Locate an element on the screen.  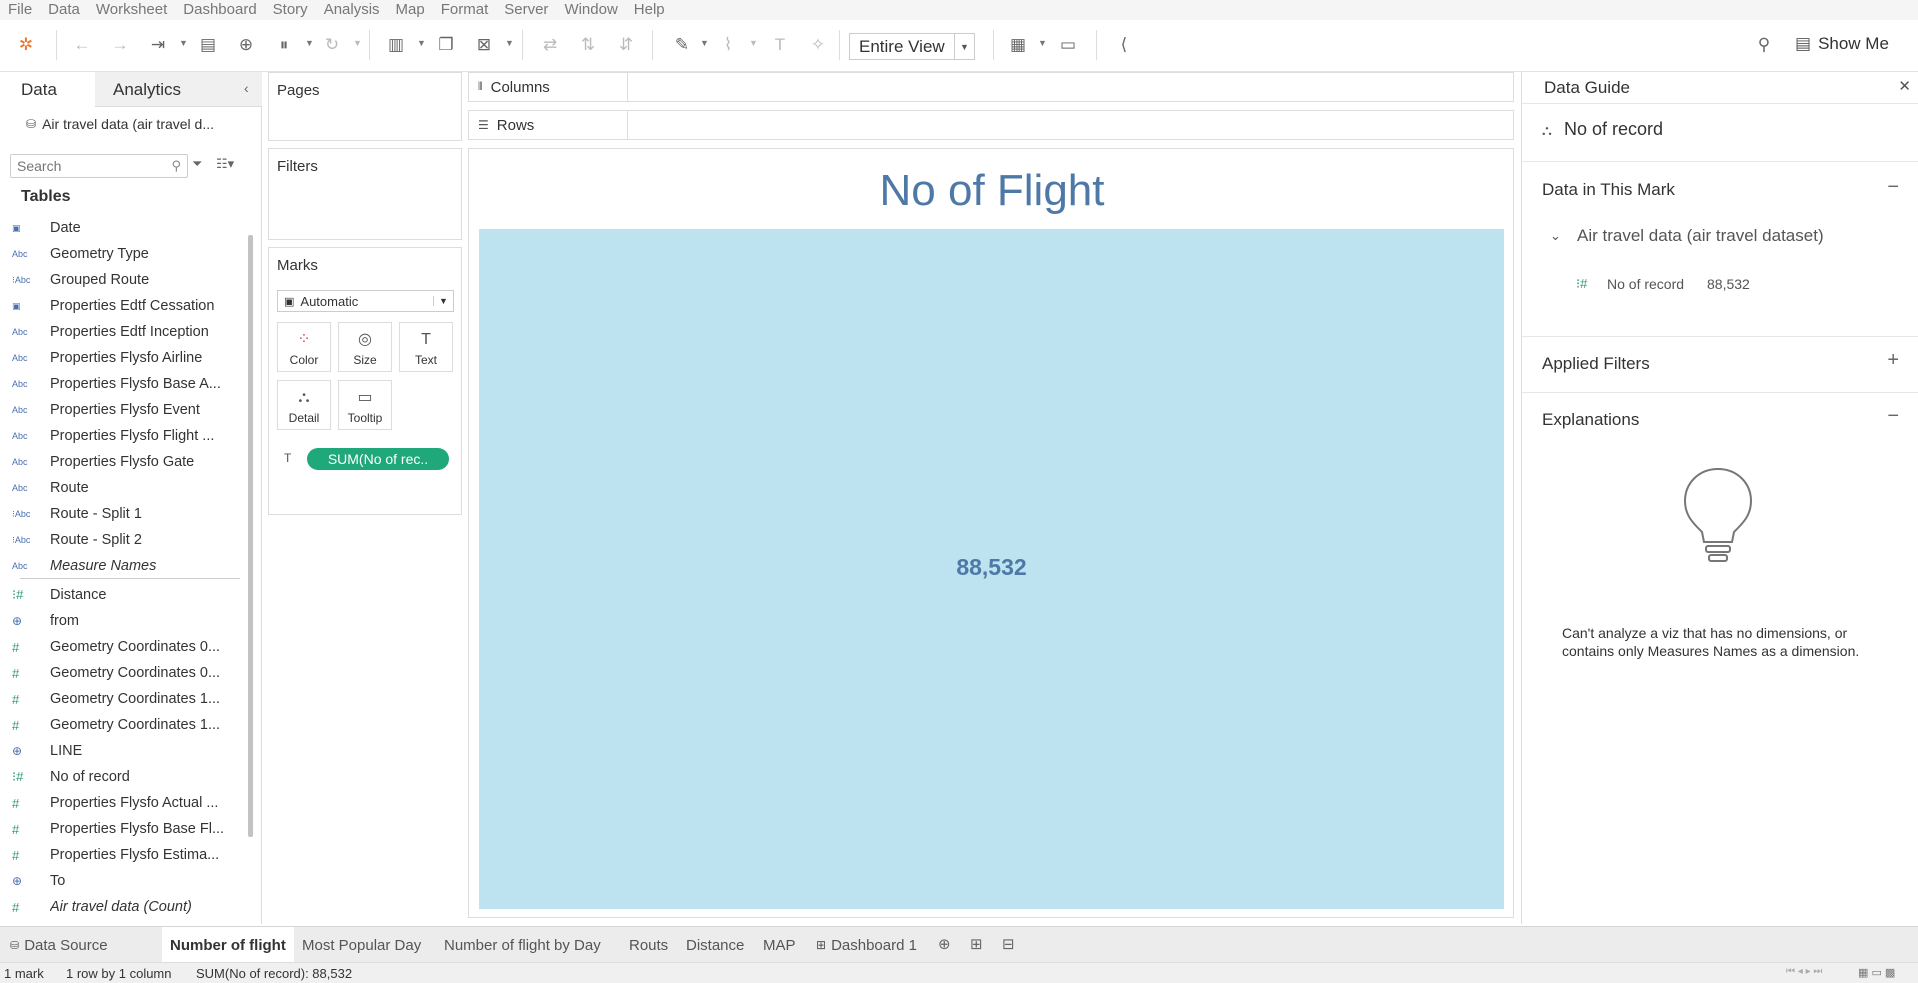
field-item: Abc Properties Flysfo Gate is located at coordinates (120, 462).